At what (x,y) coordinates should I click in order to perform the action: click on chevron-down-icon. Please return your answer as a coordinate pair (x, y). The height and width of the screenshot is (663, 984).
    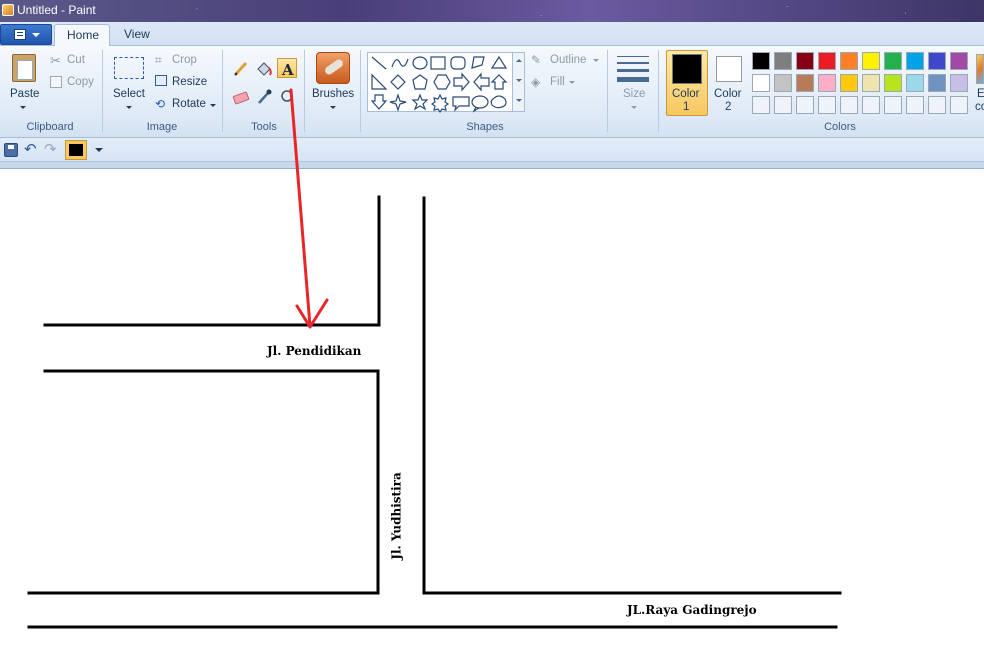
    Looking at the image, I should click on (36, 35).